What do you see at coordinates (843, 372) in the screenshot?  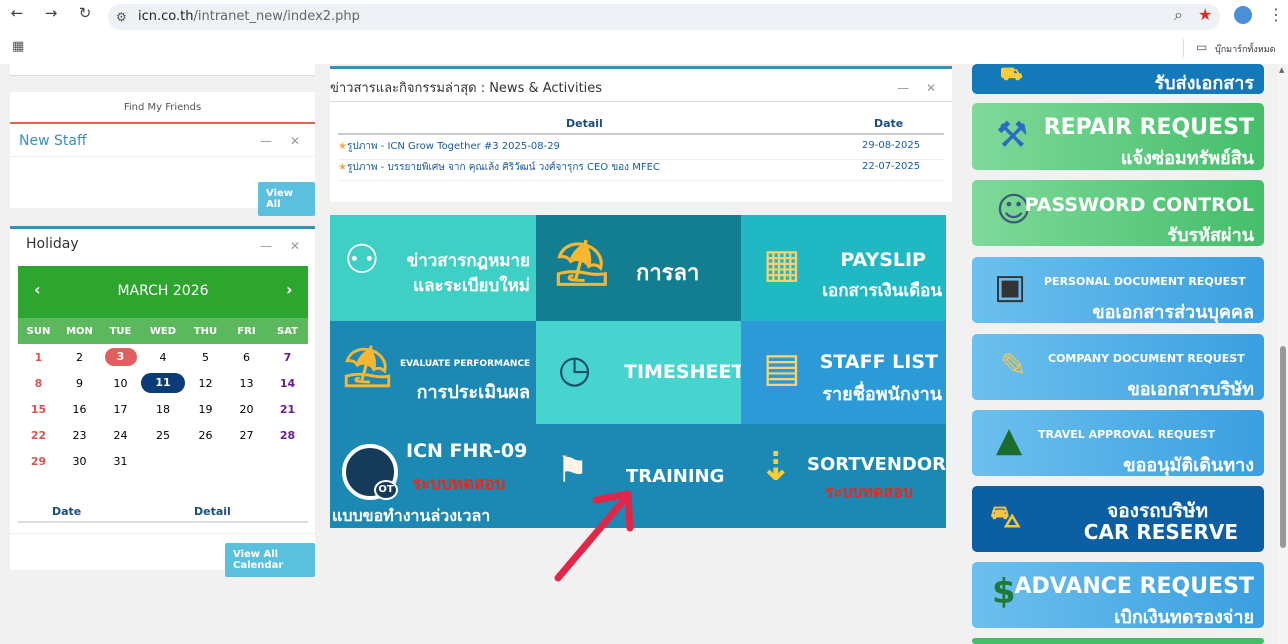 I see `staff-list-tile: ▤ STAFF LIST รายชื่อพนักงาน` at bounding box center [843, 372].